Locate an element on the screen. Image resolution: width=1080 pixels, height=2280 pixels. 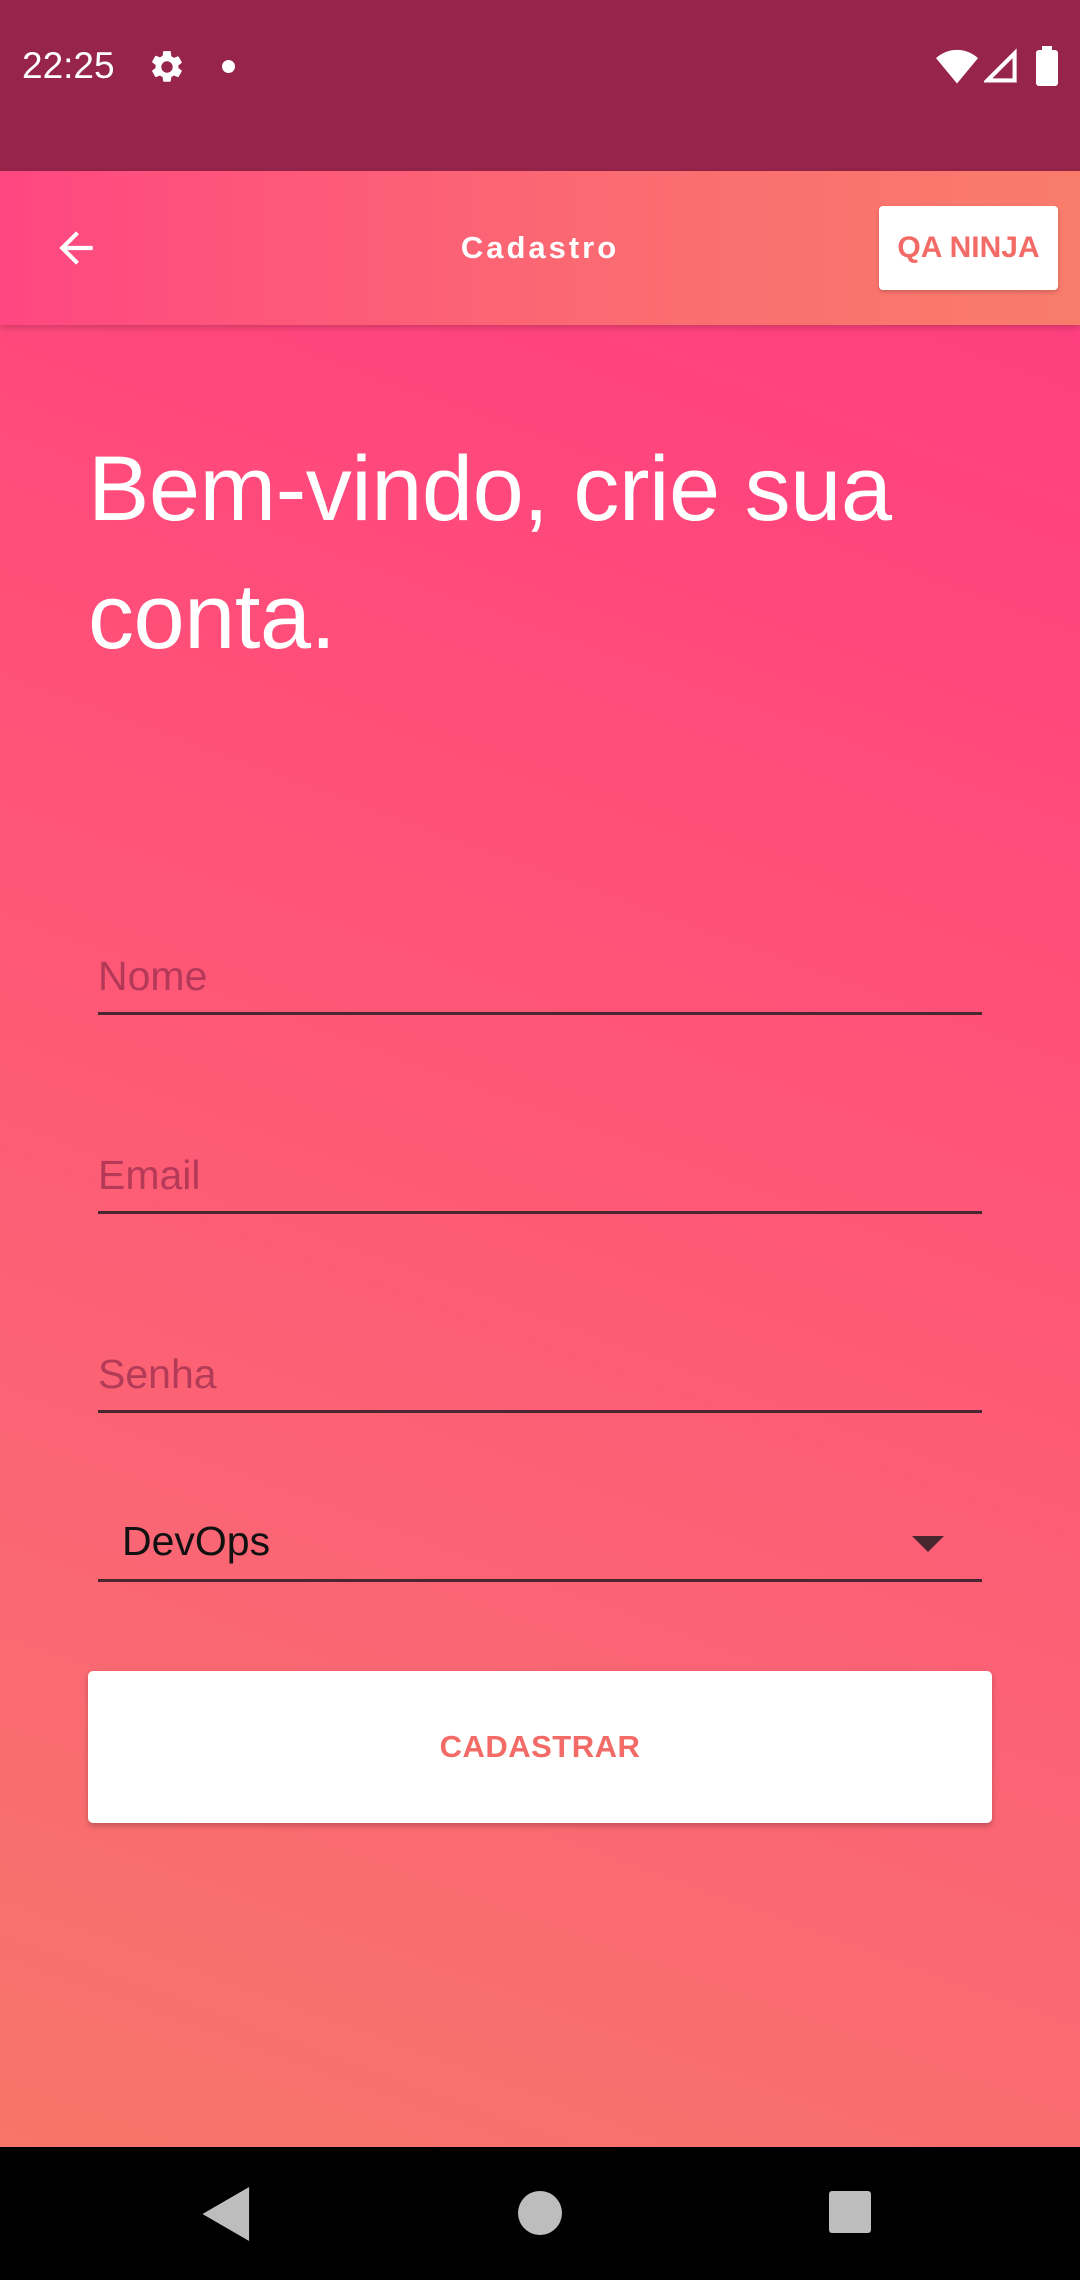
nav-back-icon is located at coordinates (227, 2214).